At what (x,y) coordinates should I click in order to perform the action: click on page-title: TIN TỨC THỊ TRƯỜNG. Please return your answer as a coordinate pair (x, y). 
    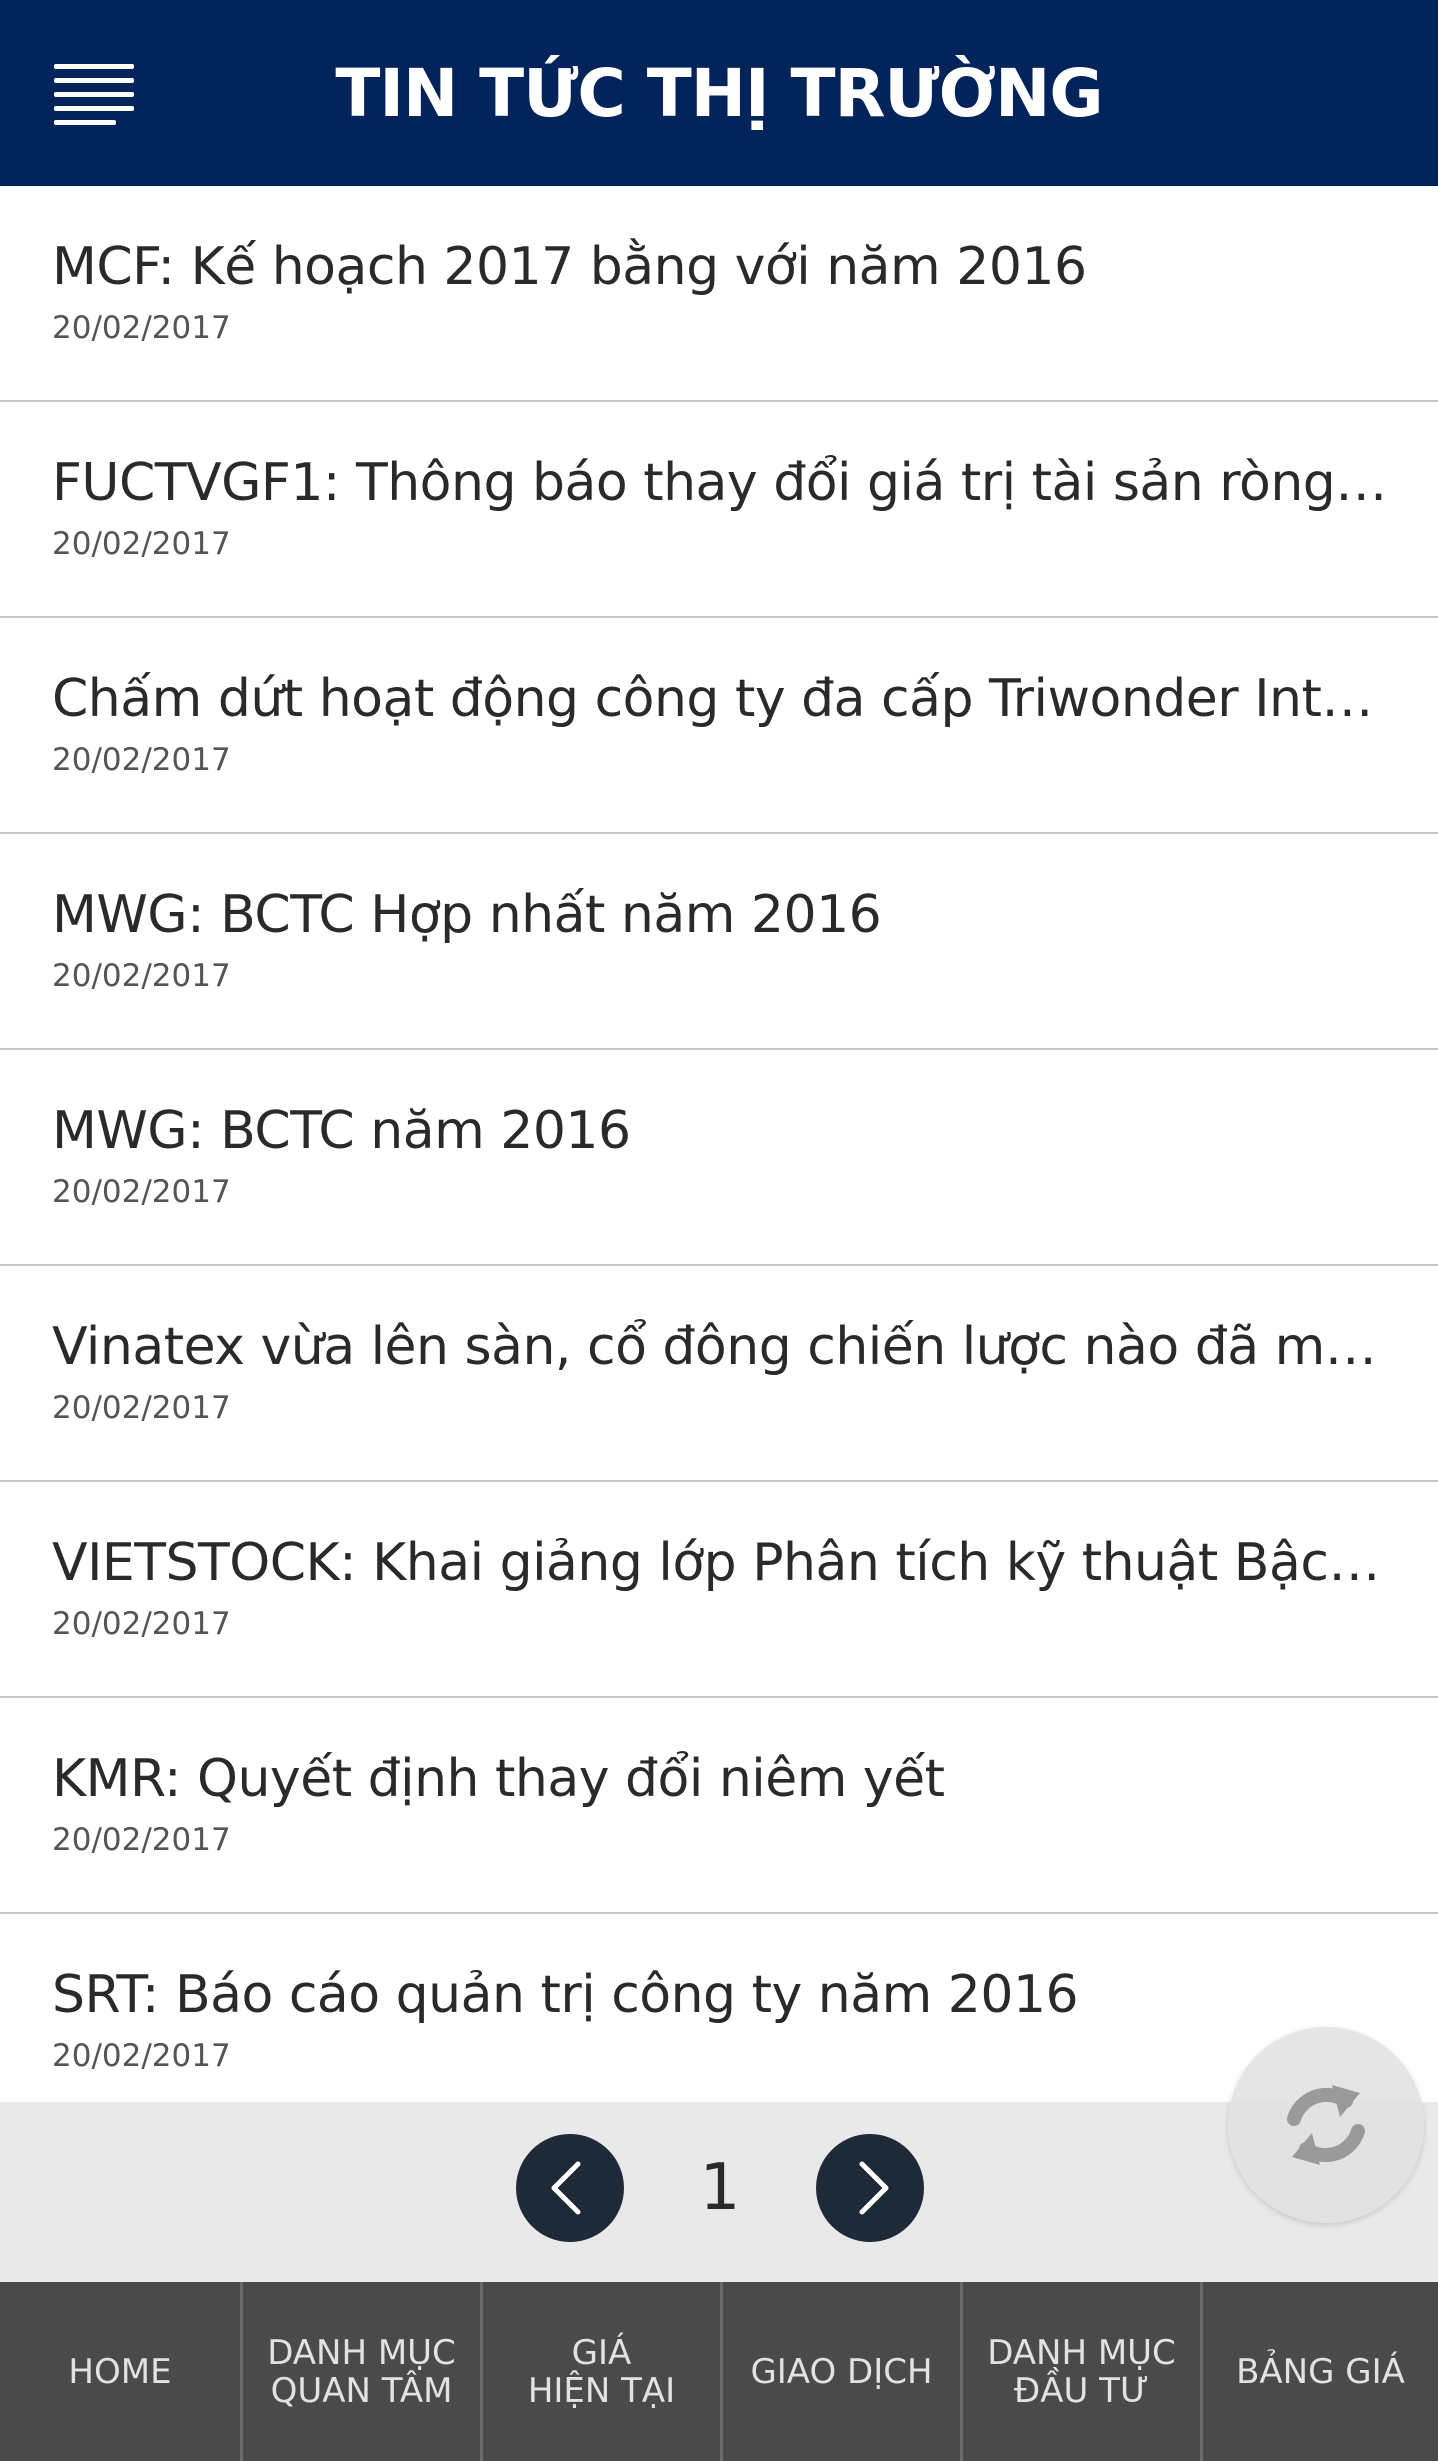
    Looking at the image, I should click on (719, 93).